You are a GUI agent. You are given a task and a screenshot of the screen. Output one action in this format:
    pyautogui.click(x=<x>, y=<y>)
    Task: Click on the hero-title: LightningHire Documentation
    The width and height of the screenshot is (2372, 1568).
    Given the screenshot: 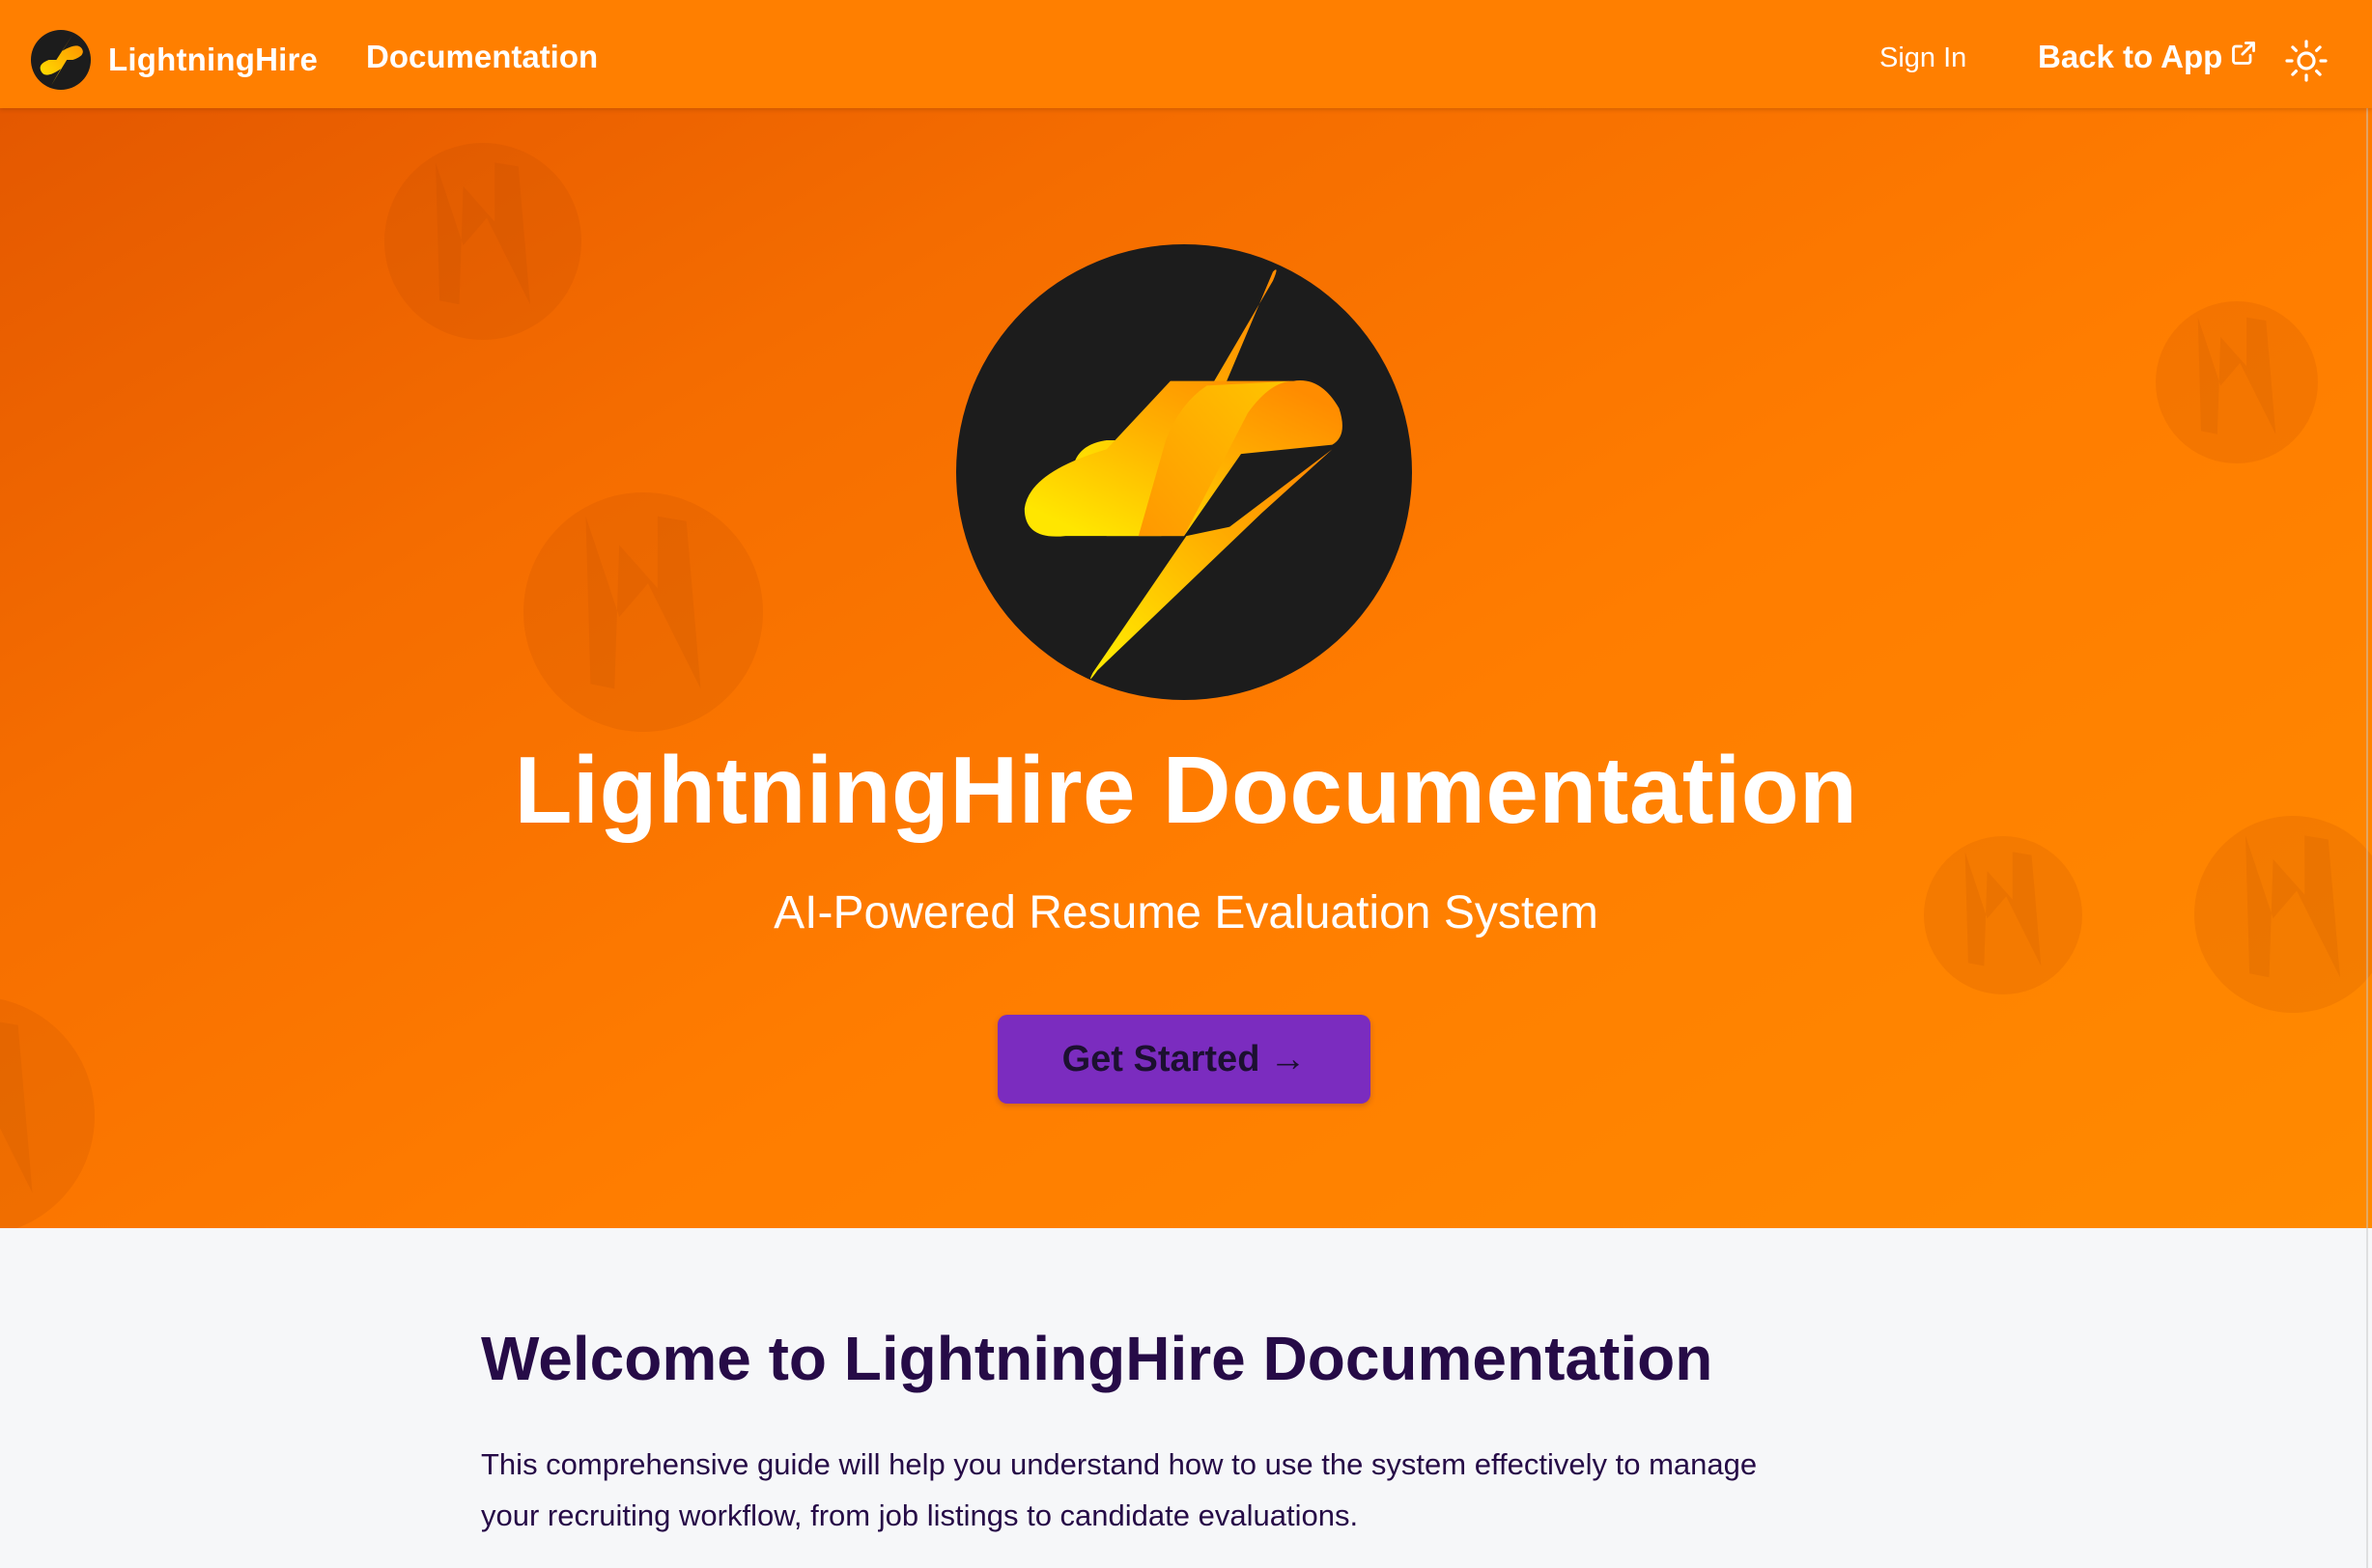 What is the action you would take?
    pyautogui.click(x=1186, y=790)
    